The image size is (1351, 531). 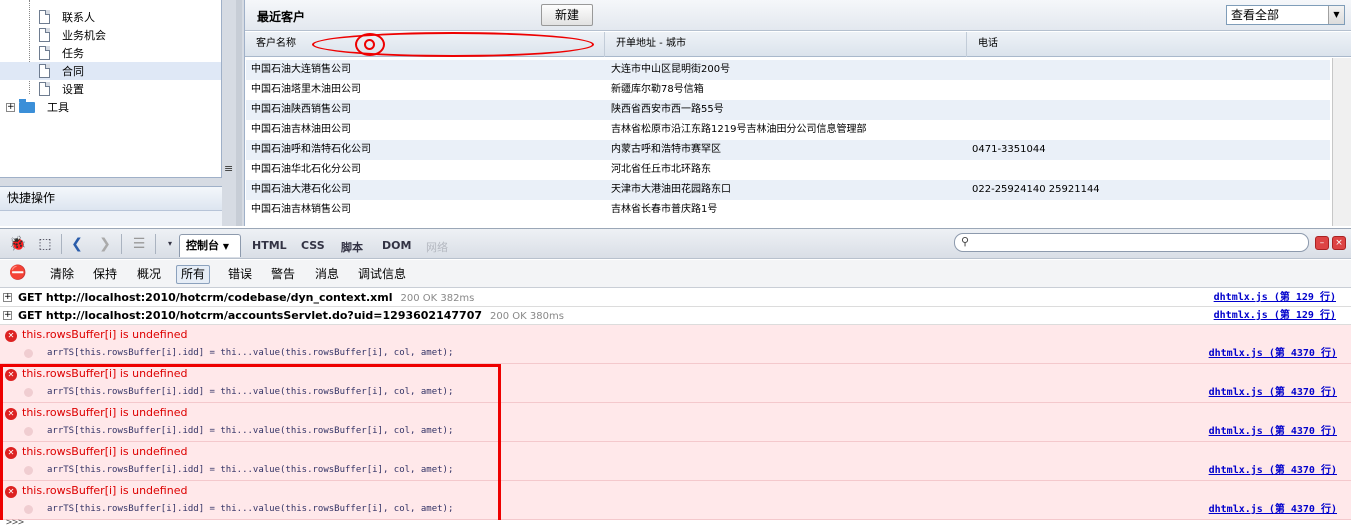 What do you see at coordinates (788, 110) in the screenshot?
I see `table-row: 中国石油陕西销售公司 陕西省西安市西一路55号` at bounding box center [788, 110].